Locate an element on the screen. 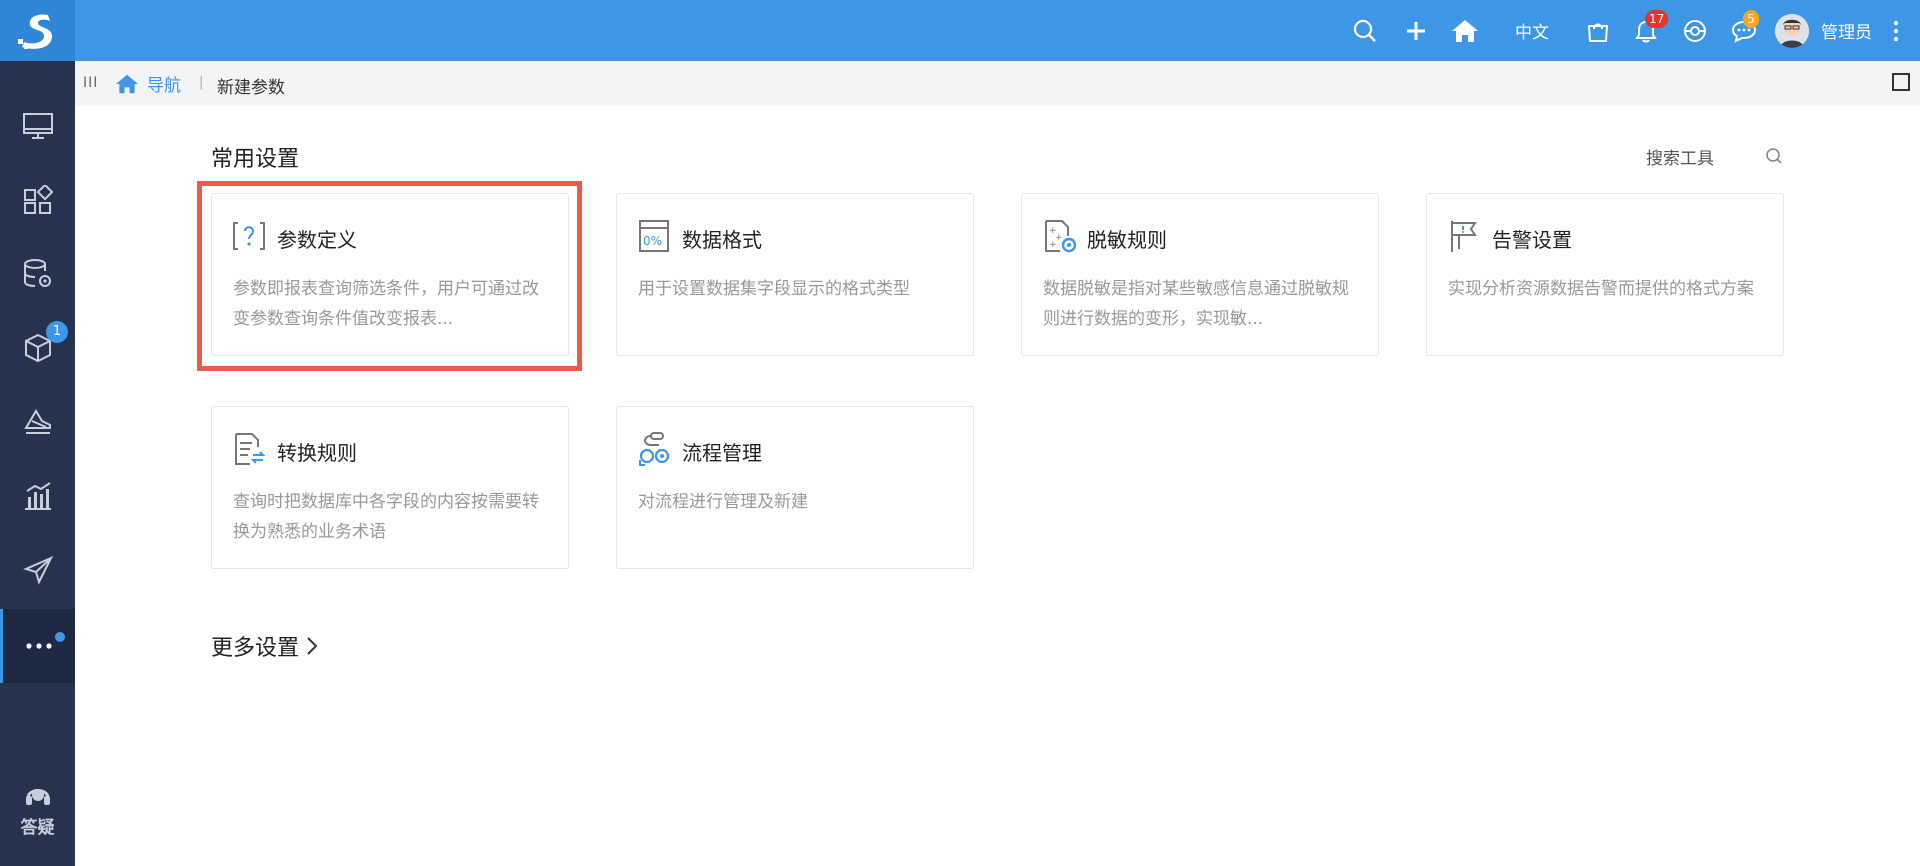  messages-badge: 5 is located at coordinates (1751, 19).